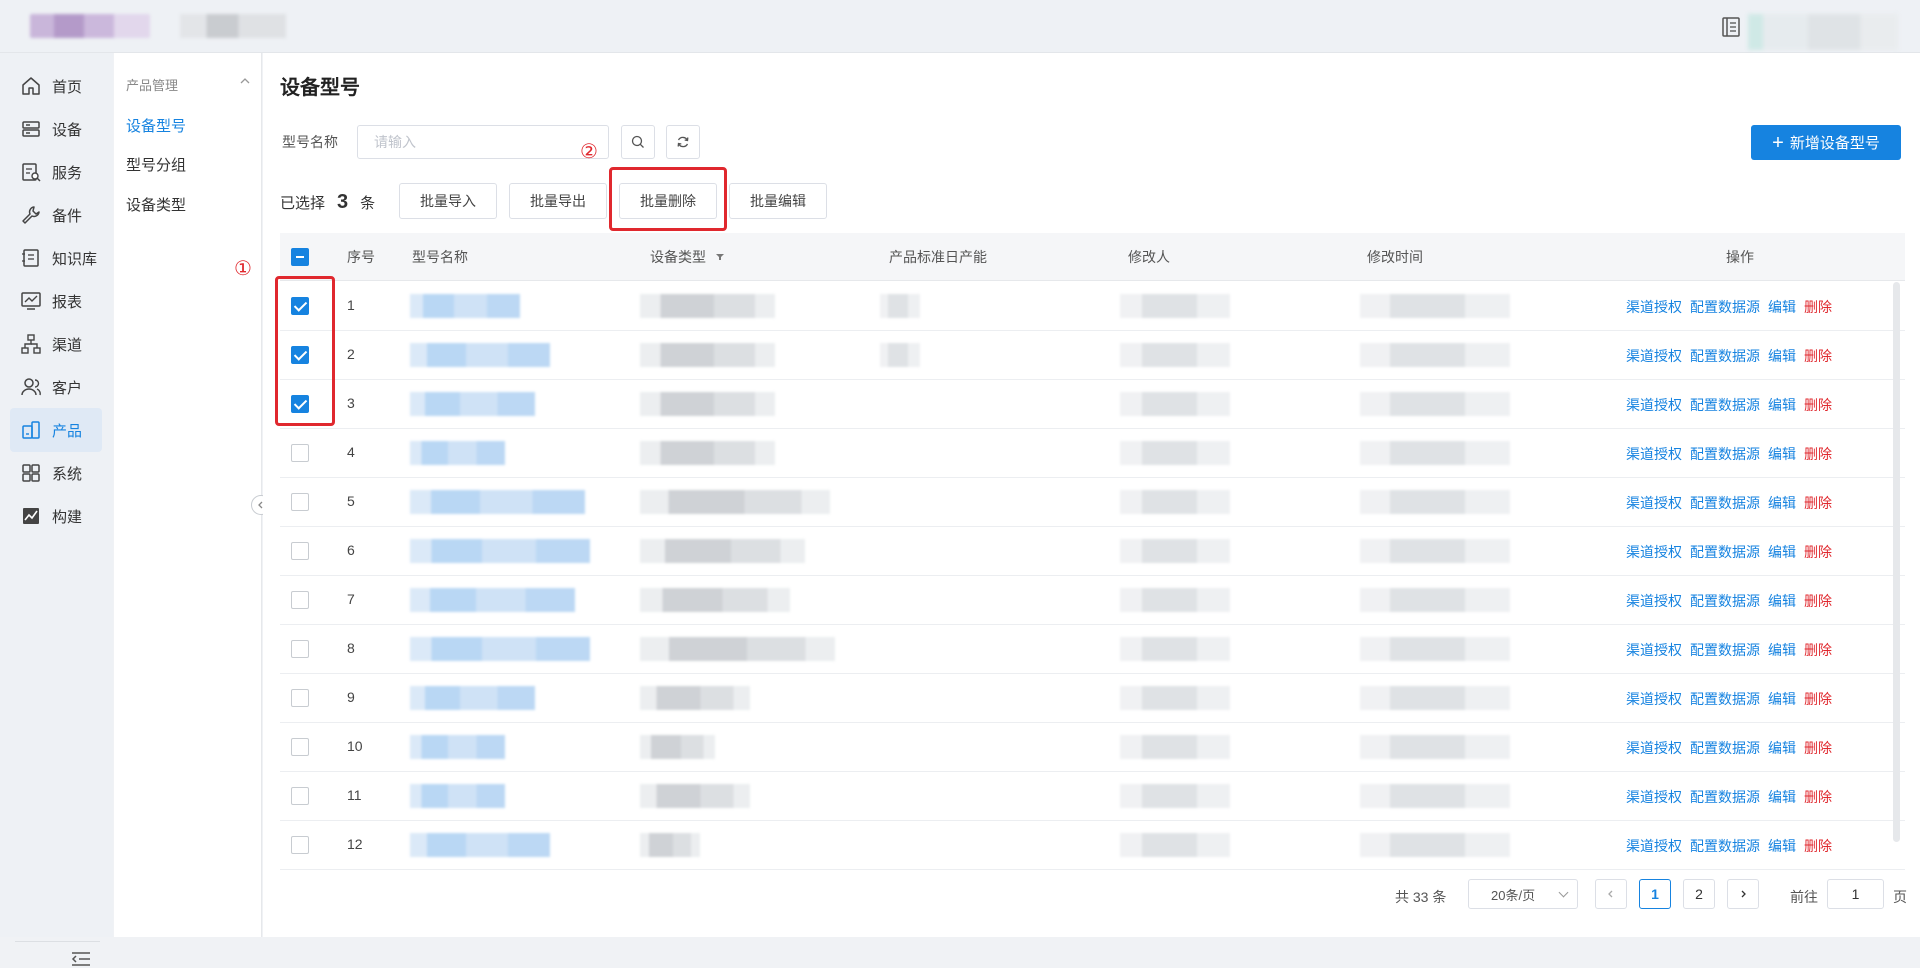 Image resolution: width=1920 pixels, height=968 pixels. What do you see at coordinates (1823, 32) in the screenshot?
I see `user-profile-redacted` at bounding box center [1823, 32].